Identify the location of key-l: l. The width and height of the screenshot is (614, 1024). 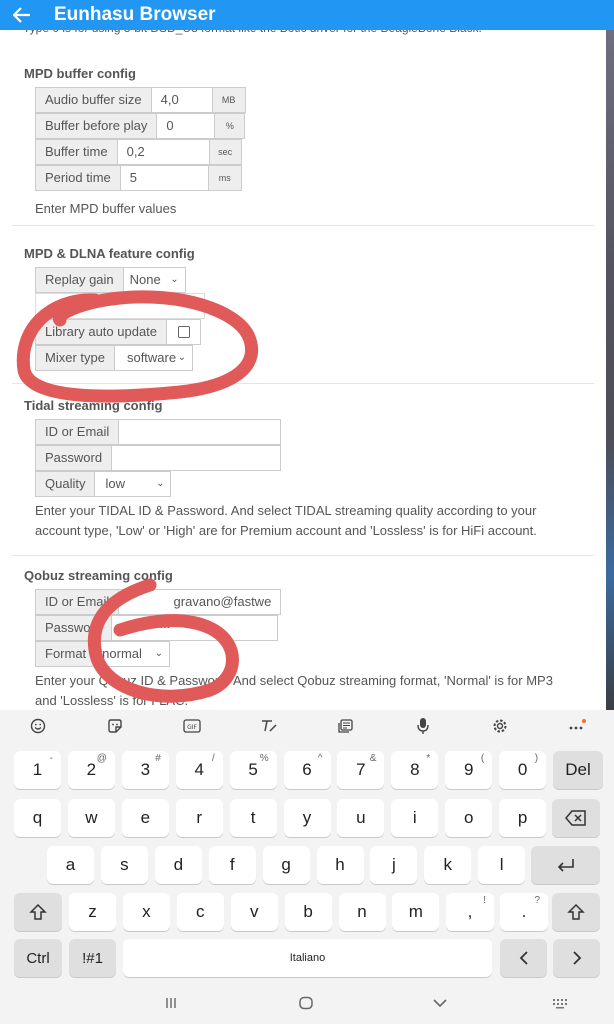
(502, 865).